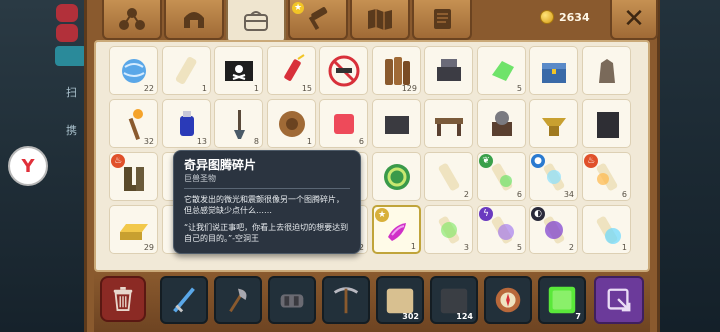 The image size is (720, 332). What do you see at coordinates (291, 70) in the screenshot?
I see `inventory-slot: 15` at bounding box center [291, 70].